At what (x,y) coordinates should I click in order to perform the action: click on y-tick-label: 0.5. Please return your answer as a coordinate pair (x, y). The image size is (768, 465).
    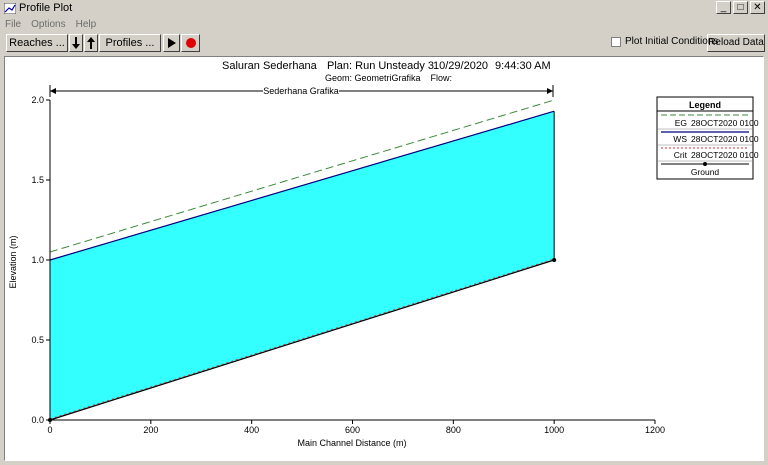
    Looking at the image, I should click on (37, 340).